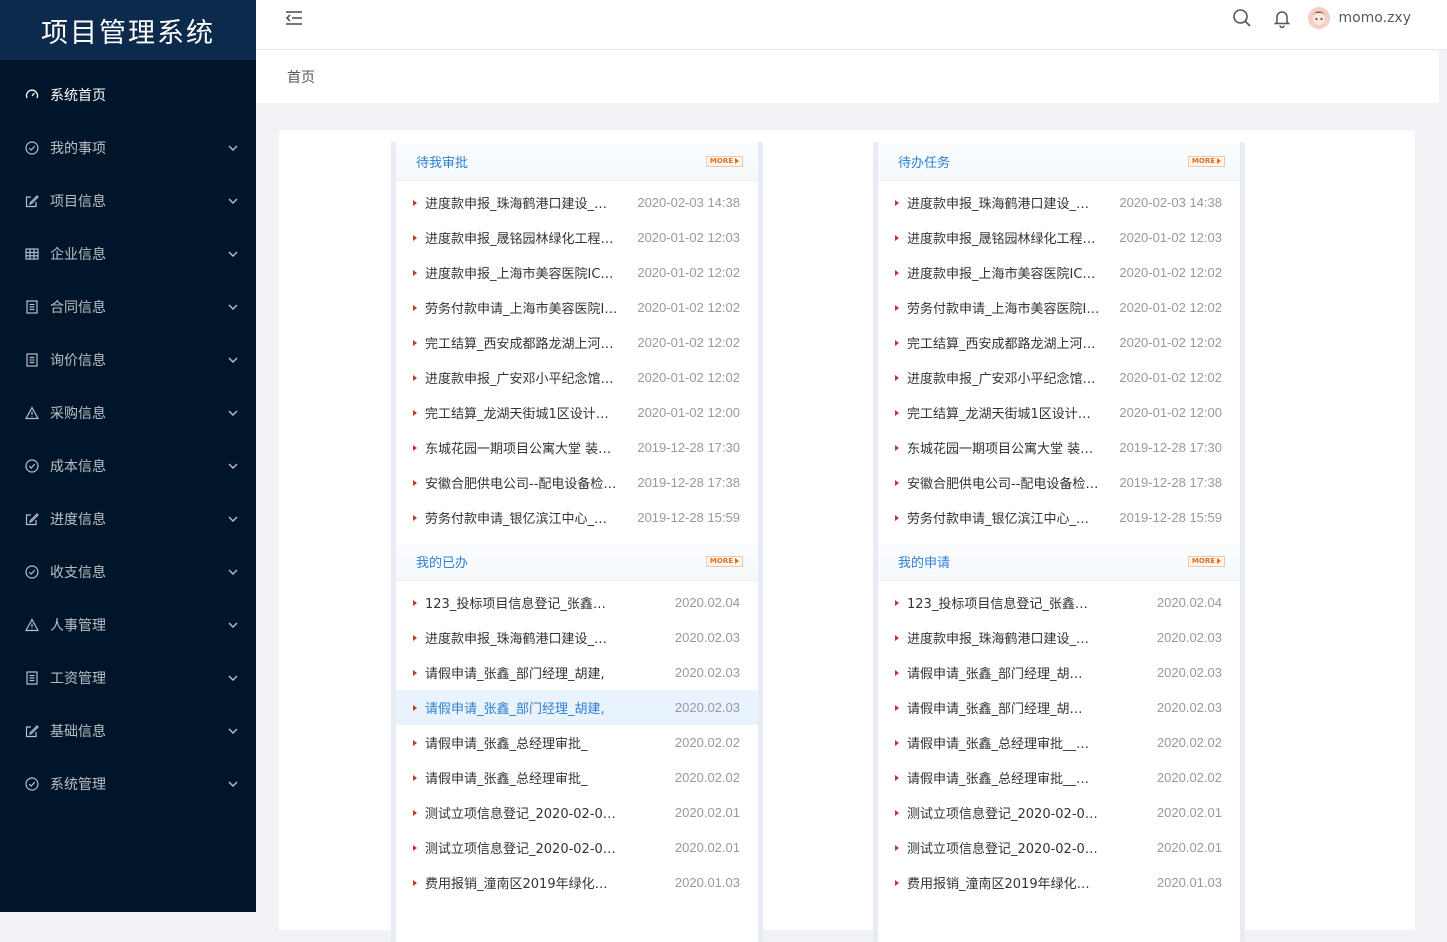 The height and width of the screenshot is (942, 1447). I want to click on sidebar-item-10: 人事管理, so click(128, 624).